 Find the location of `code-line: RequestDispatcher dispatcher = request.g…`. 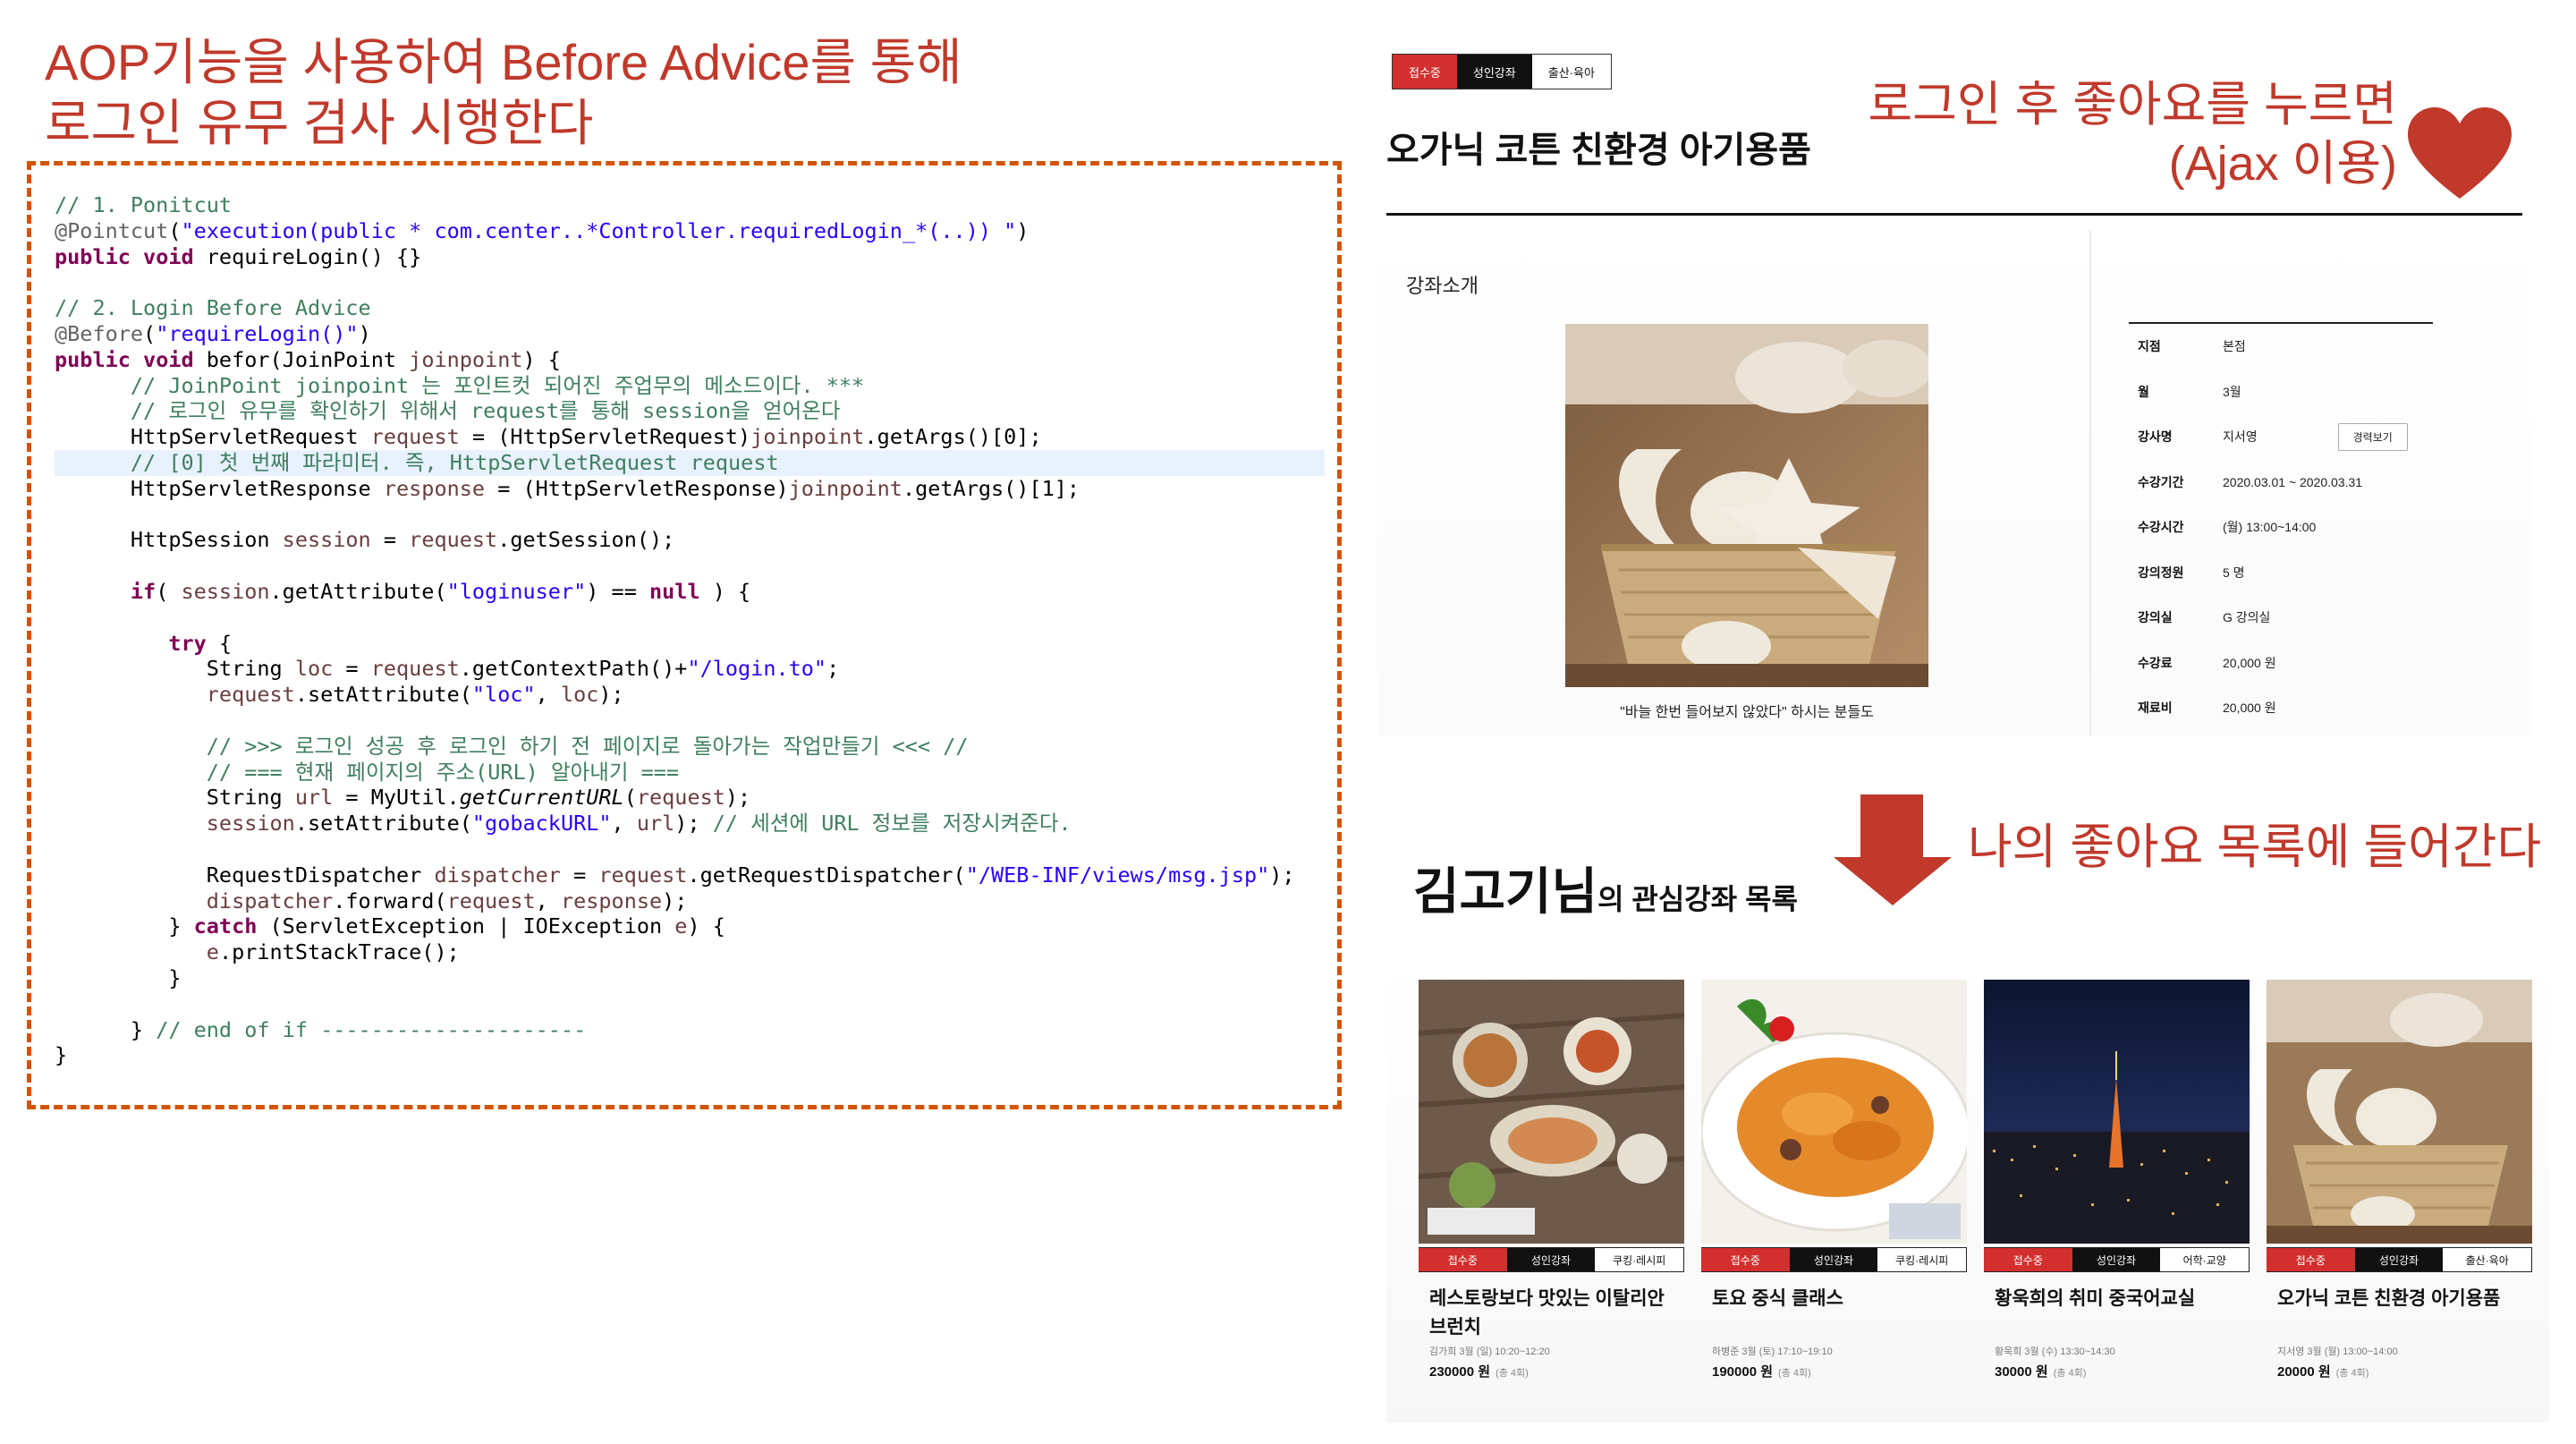

code-line: RequestDispatcher dispatcher = request.g… is located at coordinates (675, 875).